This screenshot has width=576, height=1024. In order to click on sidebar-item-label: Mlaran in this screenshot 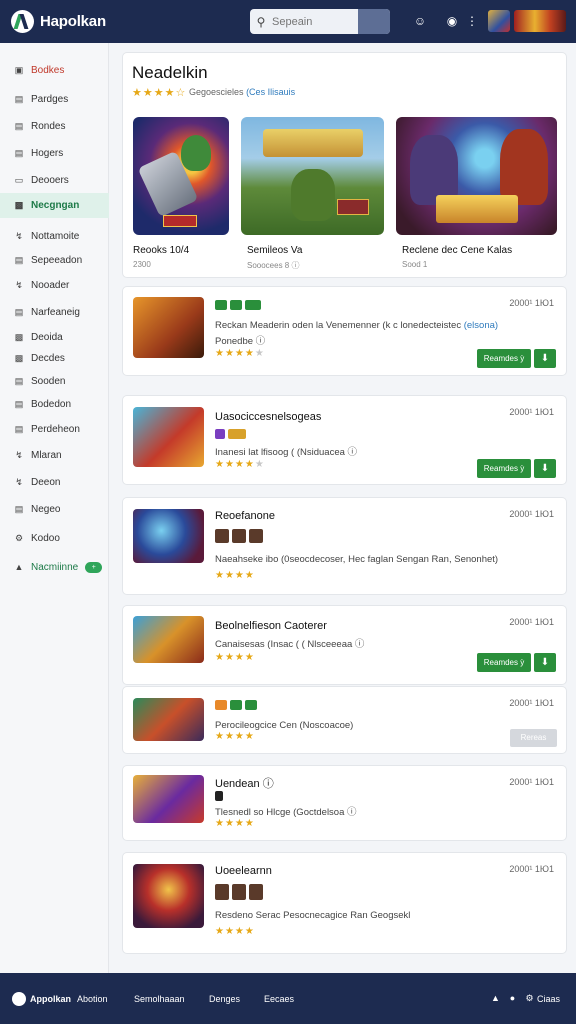, I will do `click(46, 455)`.